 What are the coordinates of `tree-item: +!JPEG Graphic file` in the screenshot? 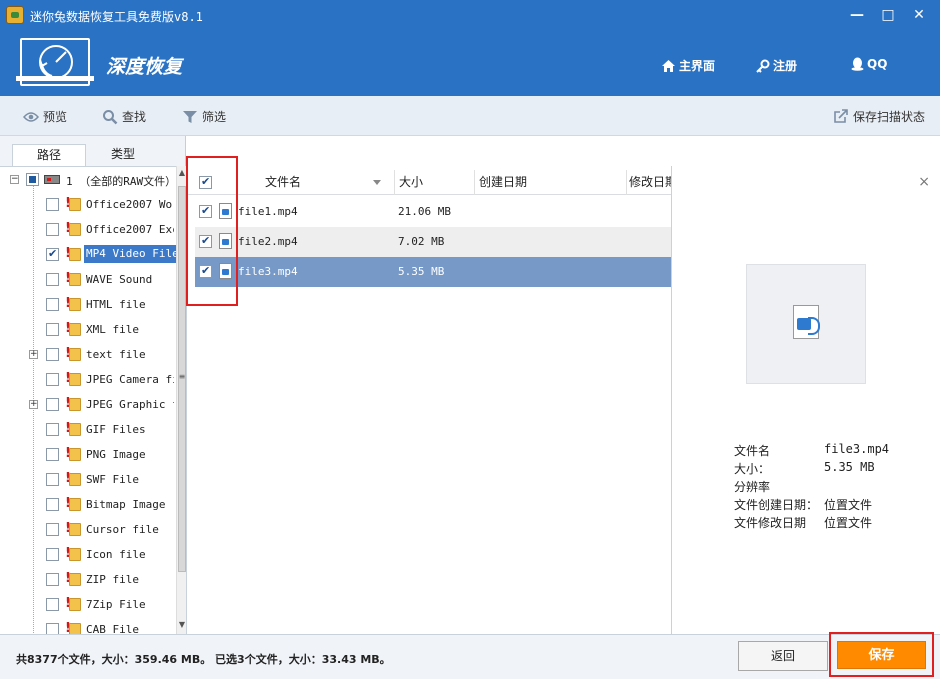 It's located at (88, 404).